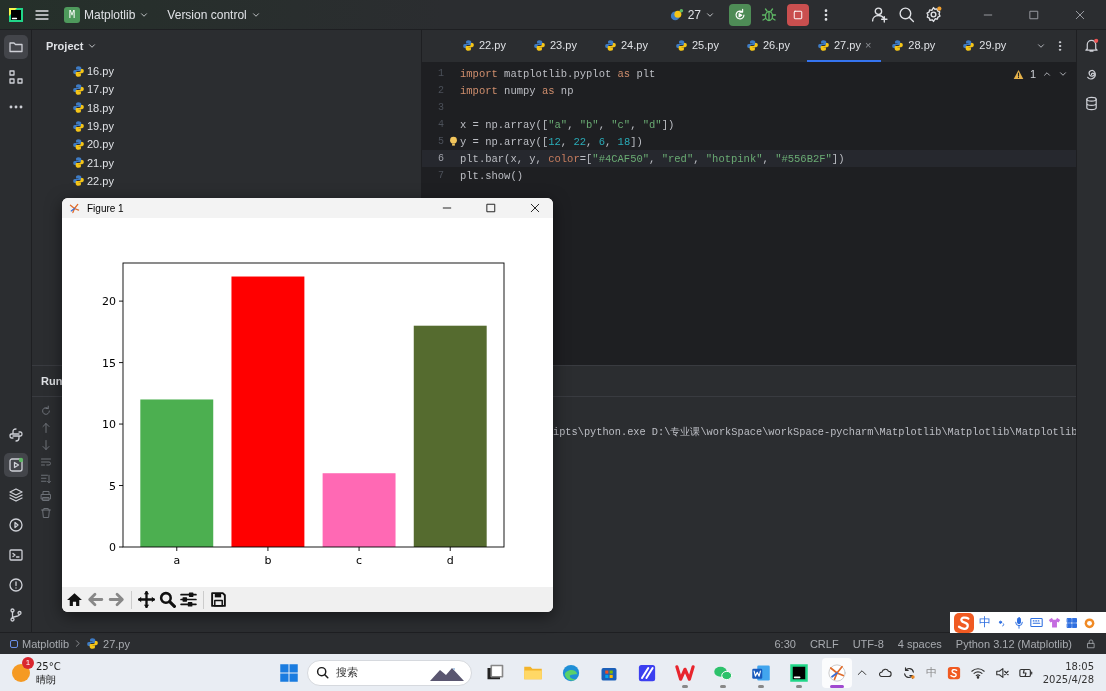 The image size is (1106, 691). I want to click on interpreter-selector: Python 3.12 (Matplotlib), so click(1013, 643).